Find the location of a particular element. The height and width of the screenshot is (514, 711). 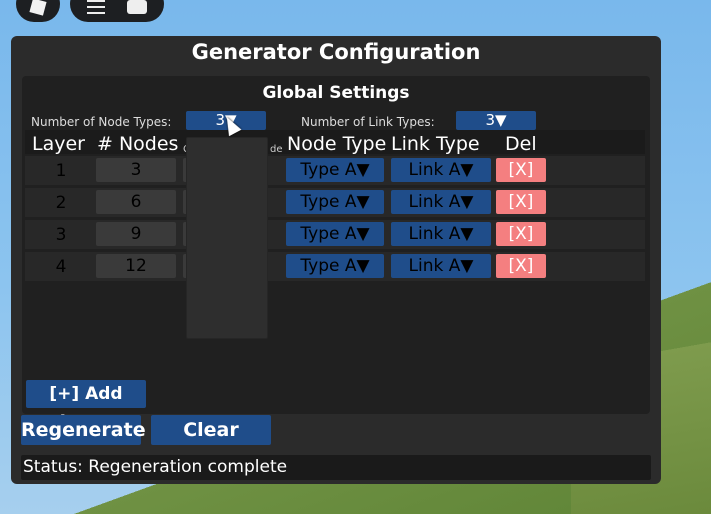

add-layer-button: [+] Add Layer is located at coordinates (86, 406).